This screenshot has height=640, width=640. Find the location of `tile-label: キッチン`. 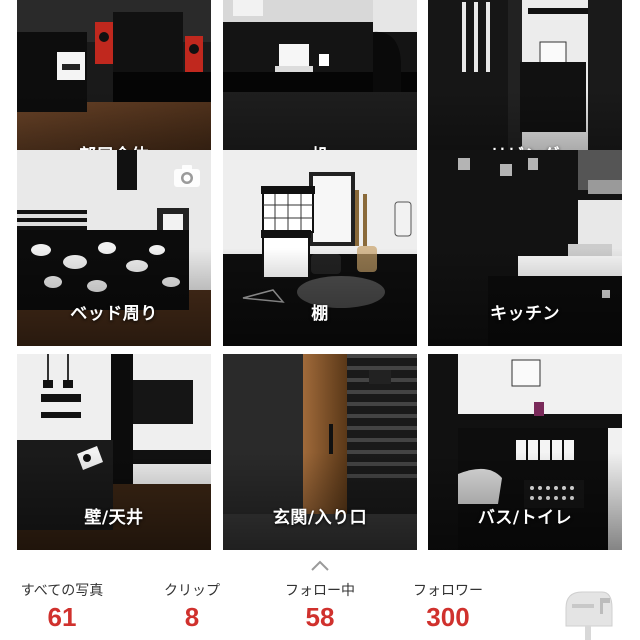

tile-label: キッチン is located at coordinates (525, 314).